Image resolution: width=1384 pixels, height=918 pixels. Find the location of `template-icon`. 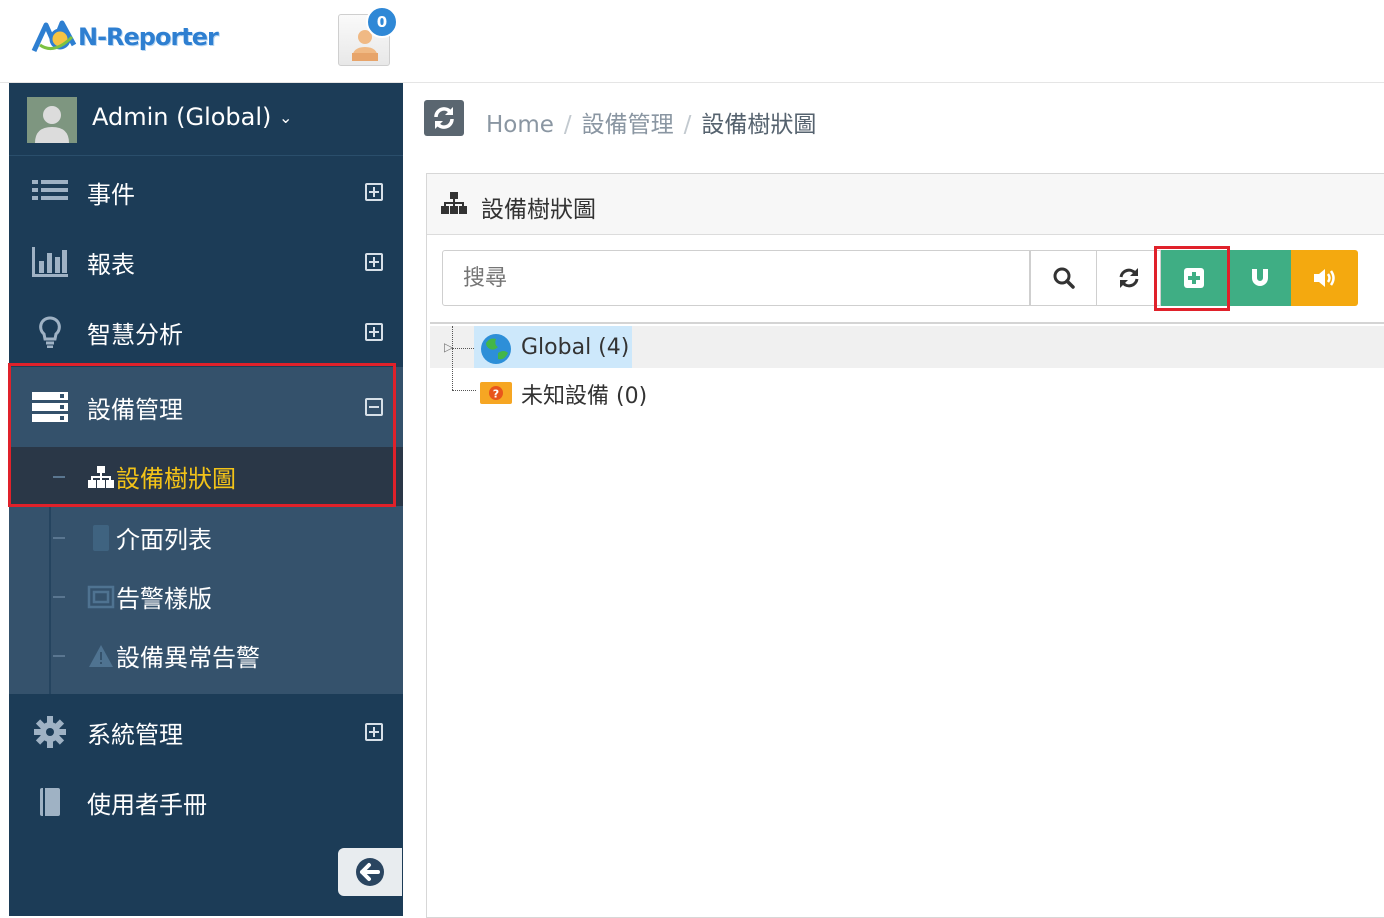

template-icon is located at coordinates (101, 597).